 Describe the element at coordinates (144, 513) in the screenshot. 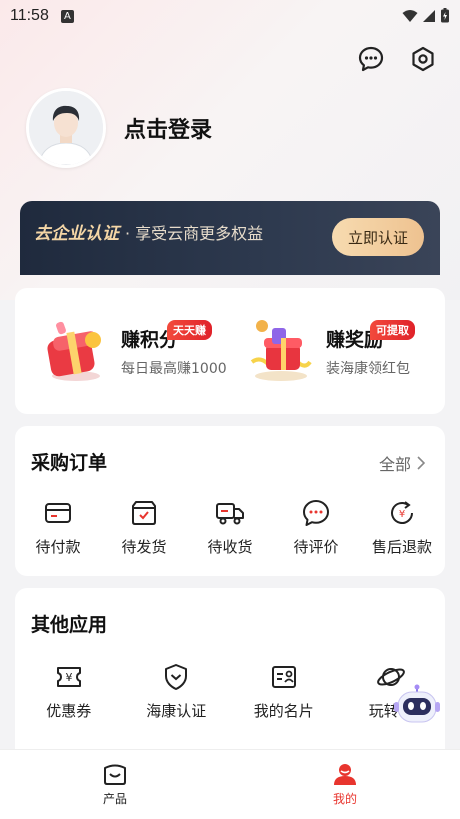

I see `box-icon` at that location.